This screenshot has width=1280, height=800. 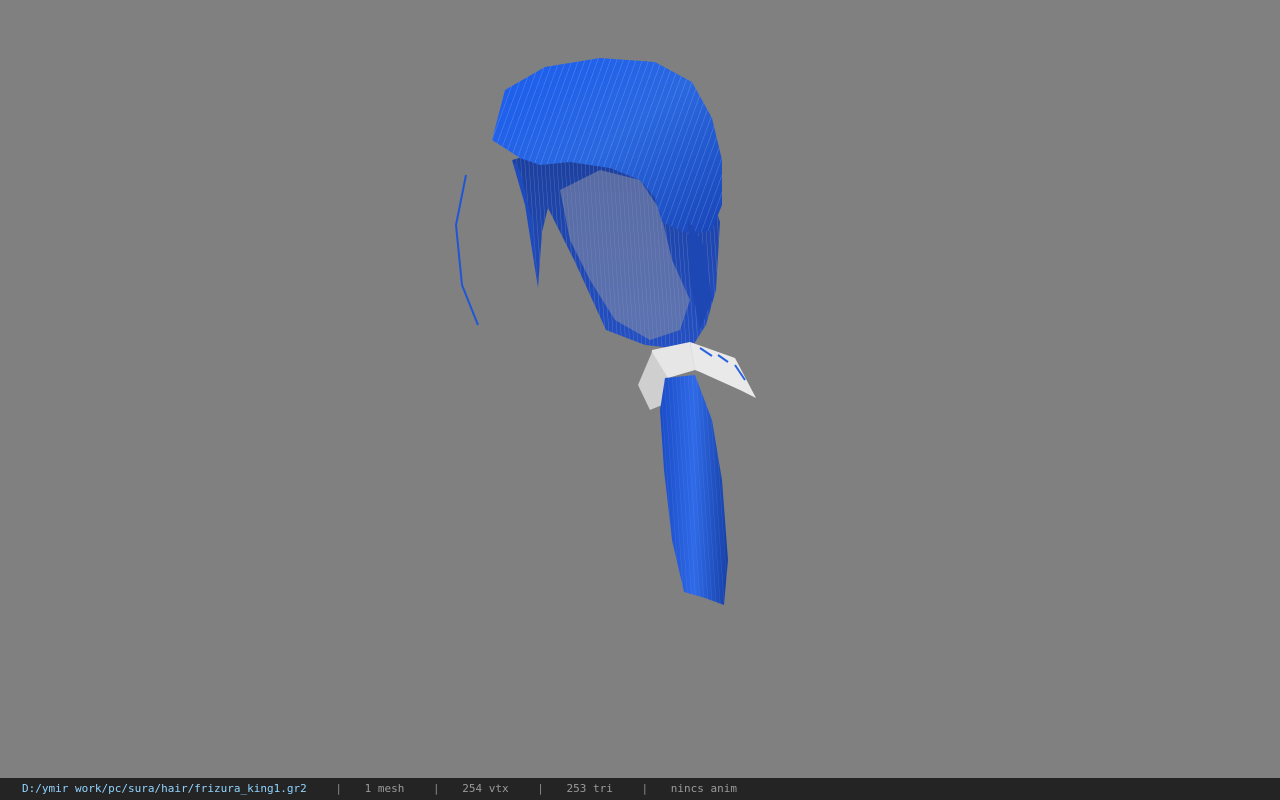 I want to click on stray-strand, so click(x=466, y=250).